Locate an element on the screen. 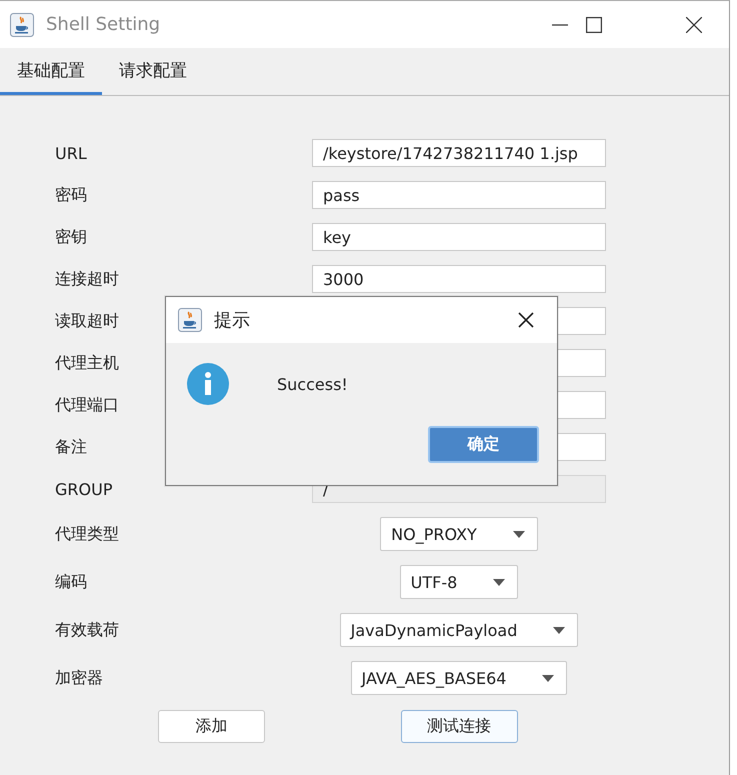 The image size is (737, 775). dropdown-label: 有效载荷 is located at coordinates (87, 630).